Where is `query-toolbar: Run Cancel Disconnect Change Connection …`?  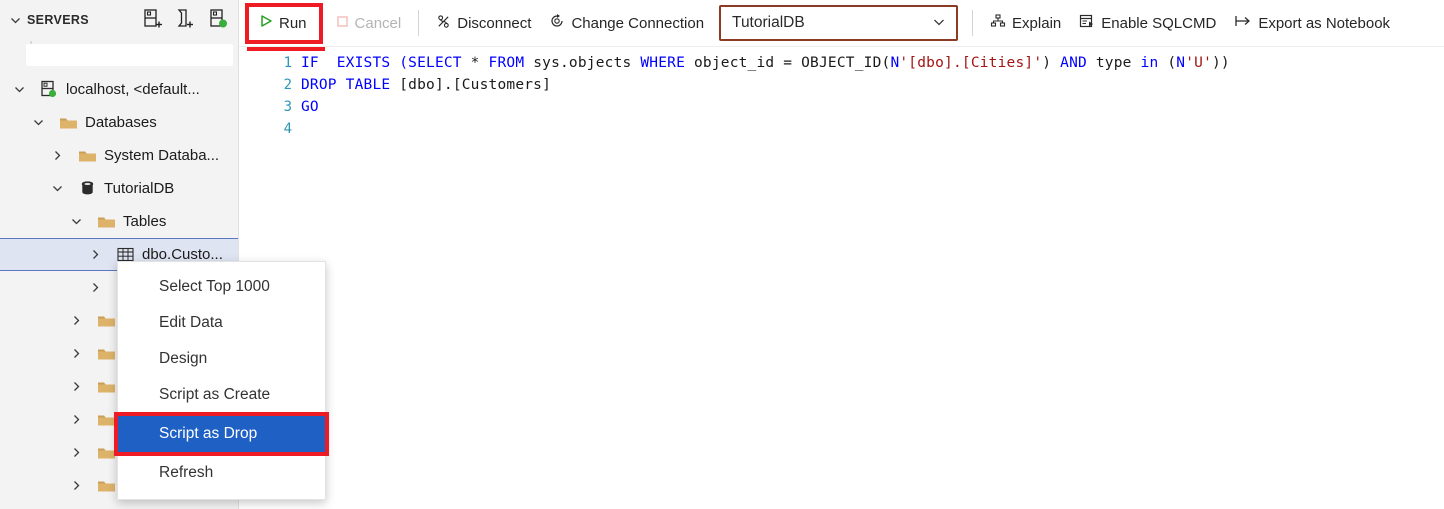
query-toolbar: Run Cancel Disconnect Change Connection … is located at coordinates (841, 23).